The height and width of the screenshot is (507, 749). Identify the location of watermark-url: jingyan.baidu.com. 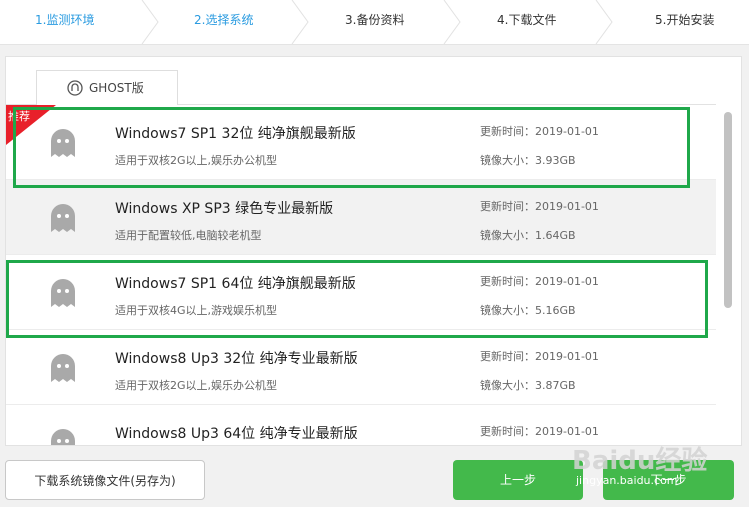
(627, 480).